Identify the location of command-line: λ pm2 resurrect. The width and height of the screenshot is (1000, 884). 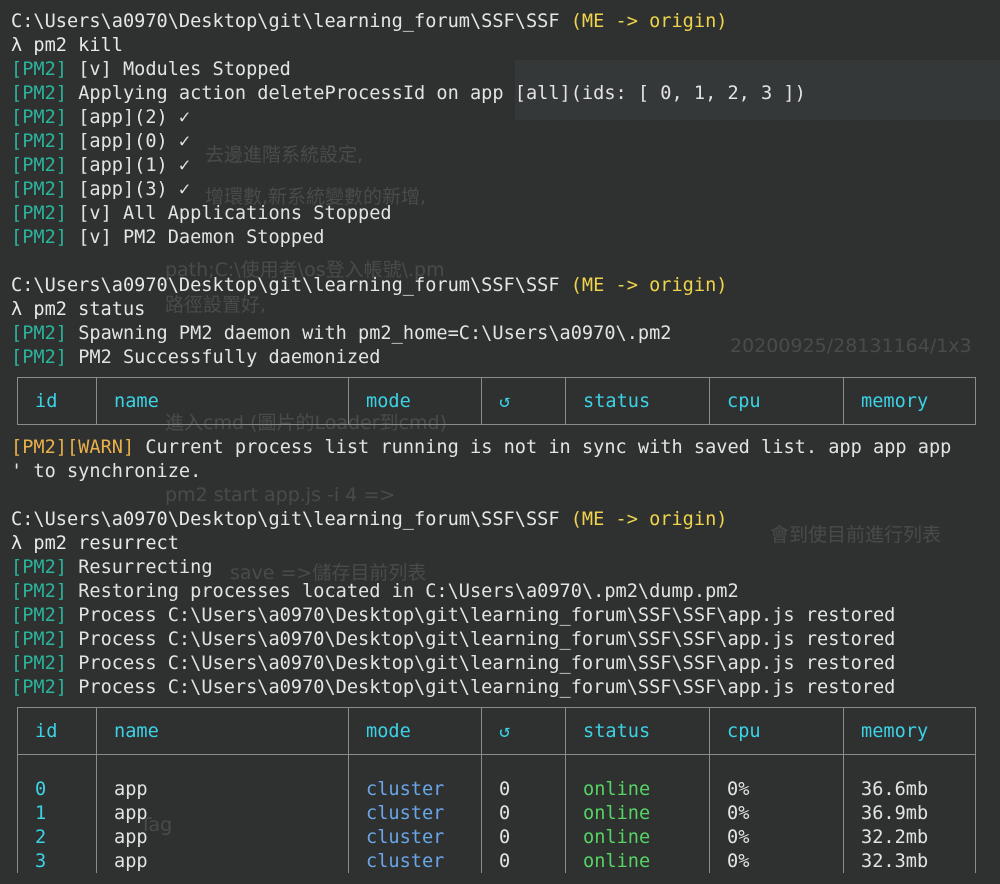
(95, 543).